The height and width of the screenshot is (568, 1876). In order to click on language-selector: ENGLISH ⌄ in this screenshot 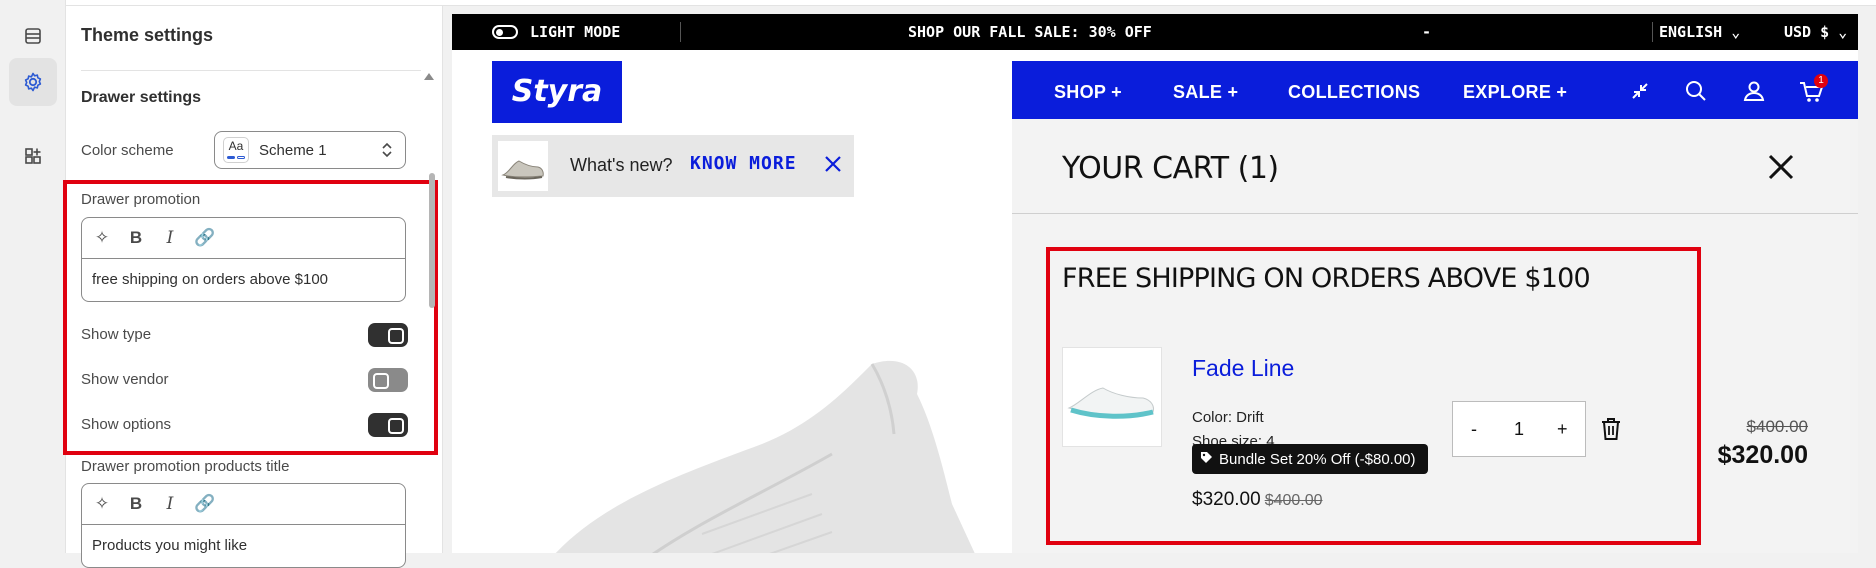, I will do `click(1699, 32)`.